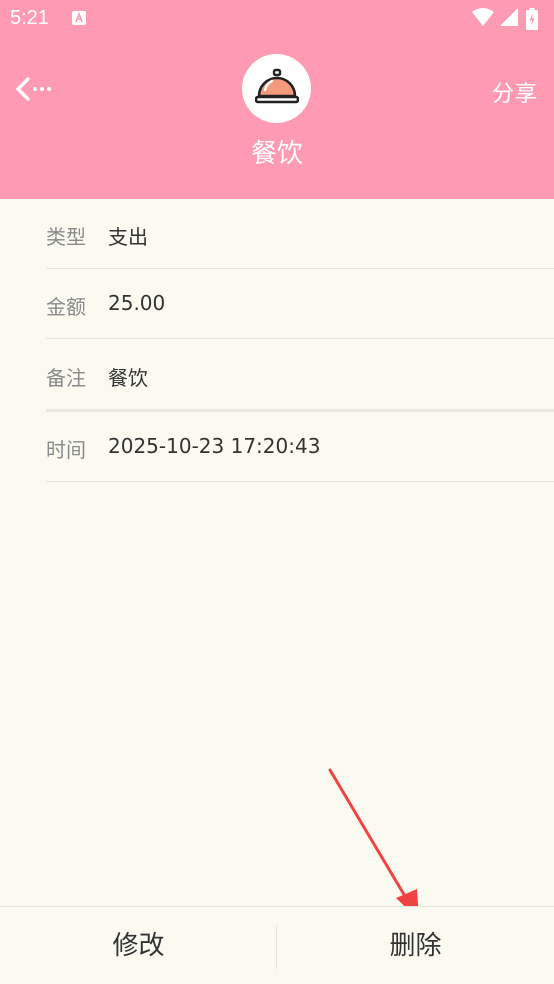  Describe the element at coordinates (66, 378) in the screenshot. I see `detail-label: 备注` at that location.